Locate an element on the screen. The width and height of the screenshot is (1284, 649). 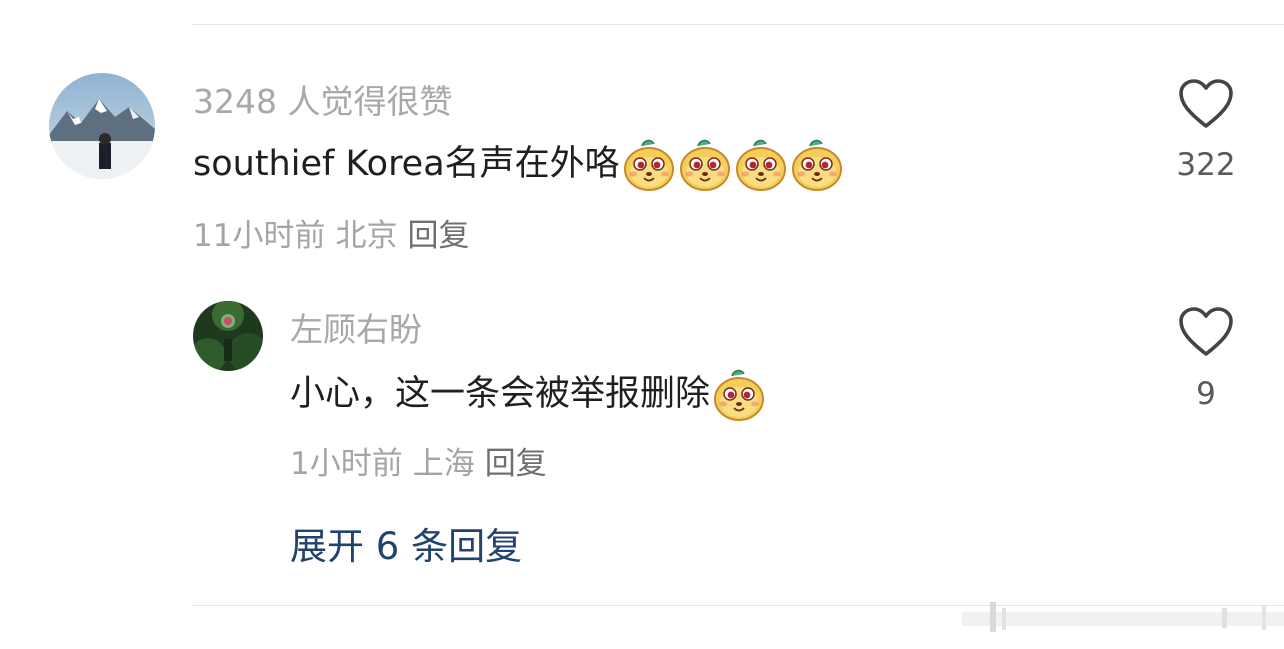
like-count: 9 is located at coordinates (1206, 394).